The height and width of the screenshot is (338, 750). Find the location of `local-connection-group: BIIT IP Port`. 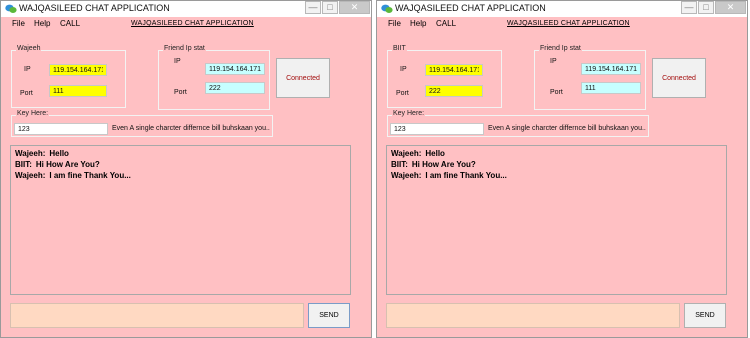

local-connection-group: BIIT IP Port is located at coordinates (444, 76).